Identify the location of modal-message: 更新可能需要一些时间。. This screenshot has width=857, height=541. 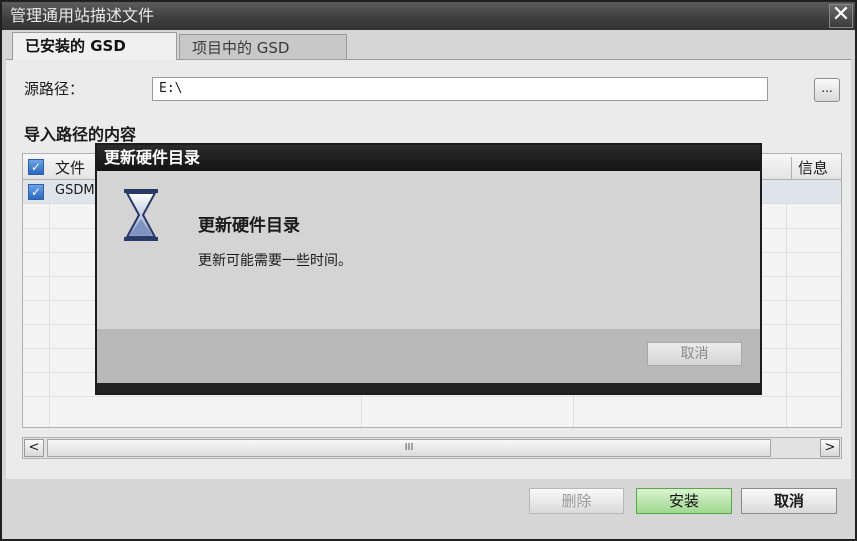
(275, 261).